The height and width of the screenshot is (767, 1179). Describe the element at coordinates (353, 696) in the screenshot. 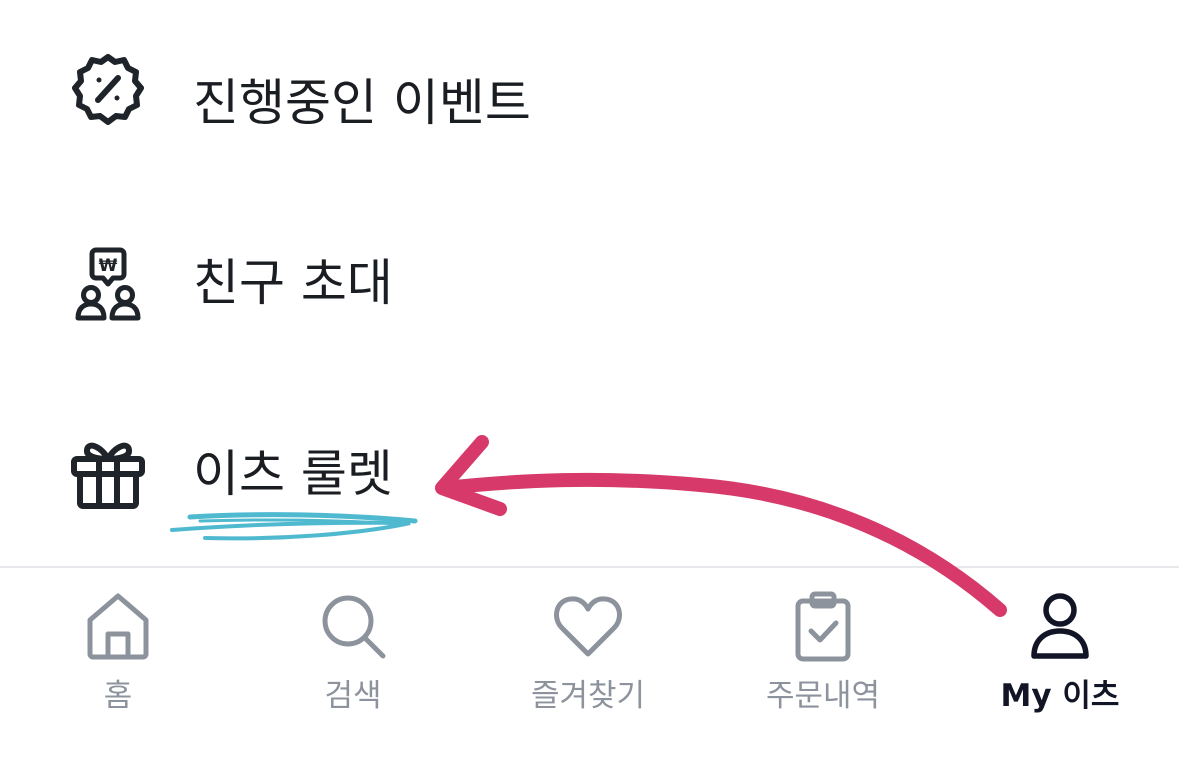

I see `tab-search-label: 검색` at that location.